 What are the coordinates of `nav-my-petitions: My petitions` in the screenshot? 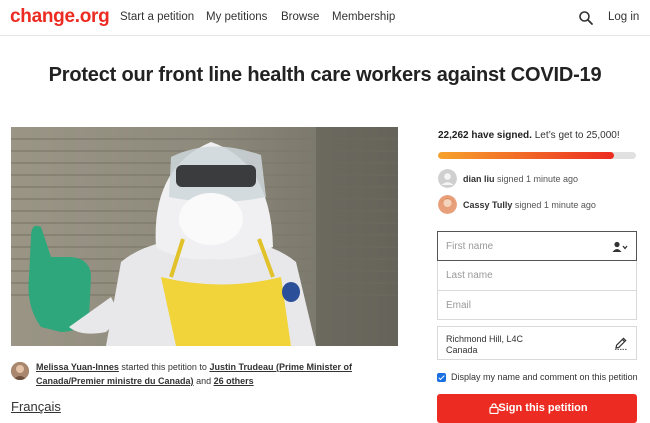 It's located at (236, 17).